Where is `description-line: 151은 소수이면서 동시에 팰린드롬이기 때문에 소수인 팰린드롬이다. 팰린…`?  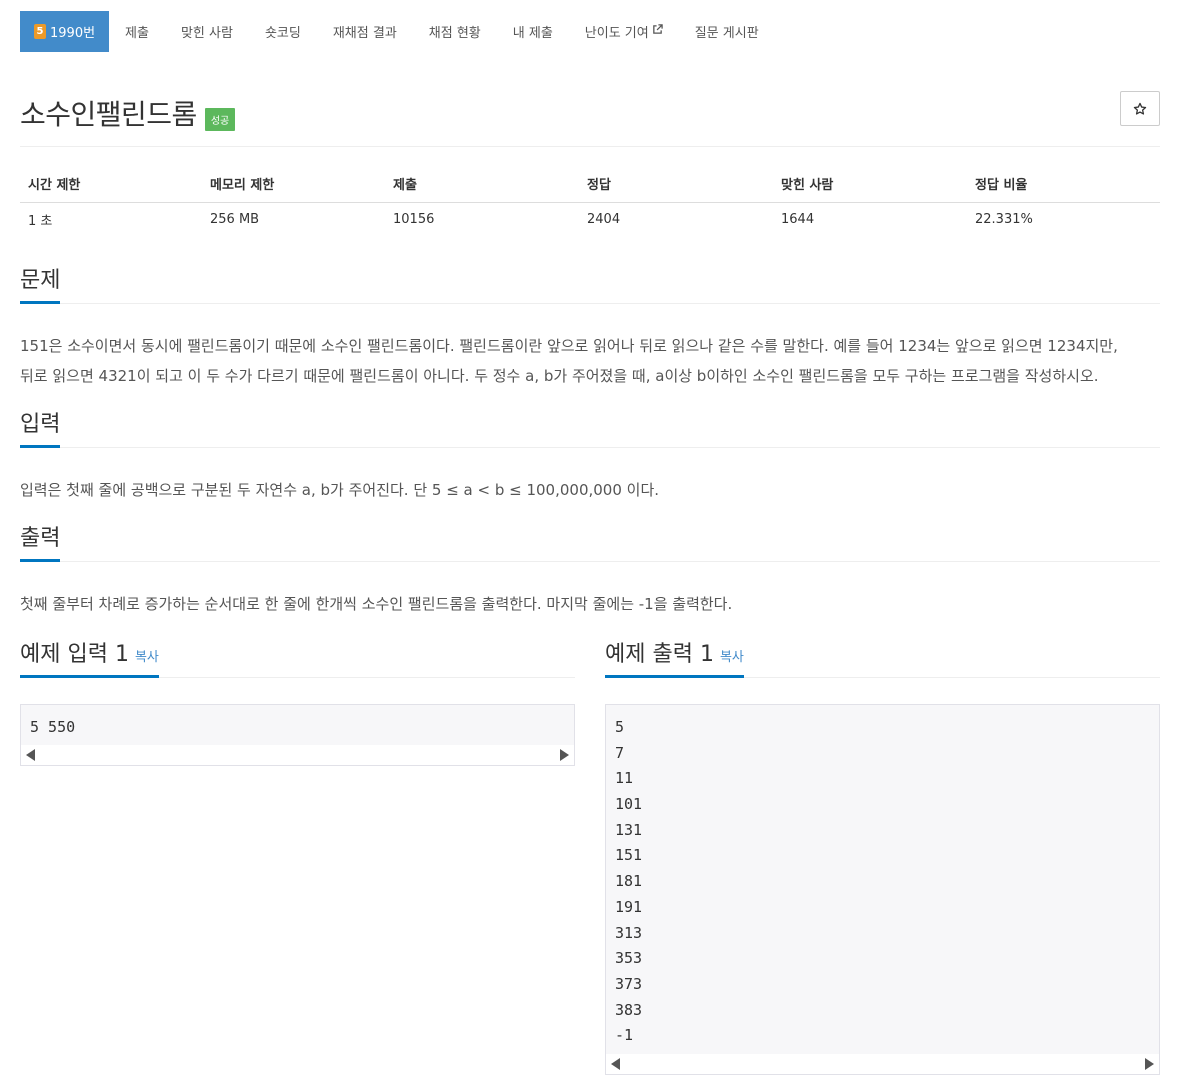 description-line: 151은 소수이면서 동시에 팰린드롬이기 때문에 소수인 팰린드롬이다. 팰린… is located at coordinates (569, 346).